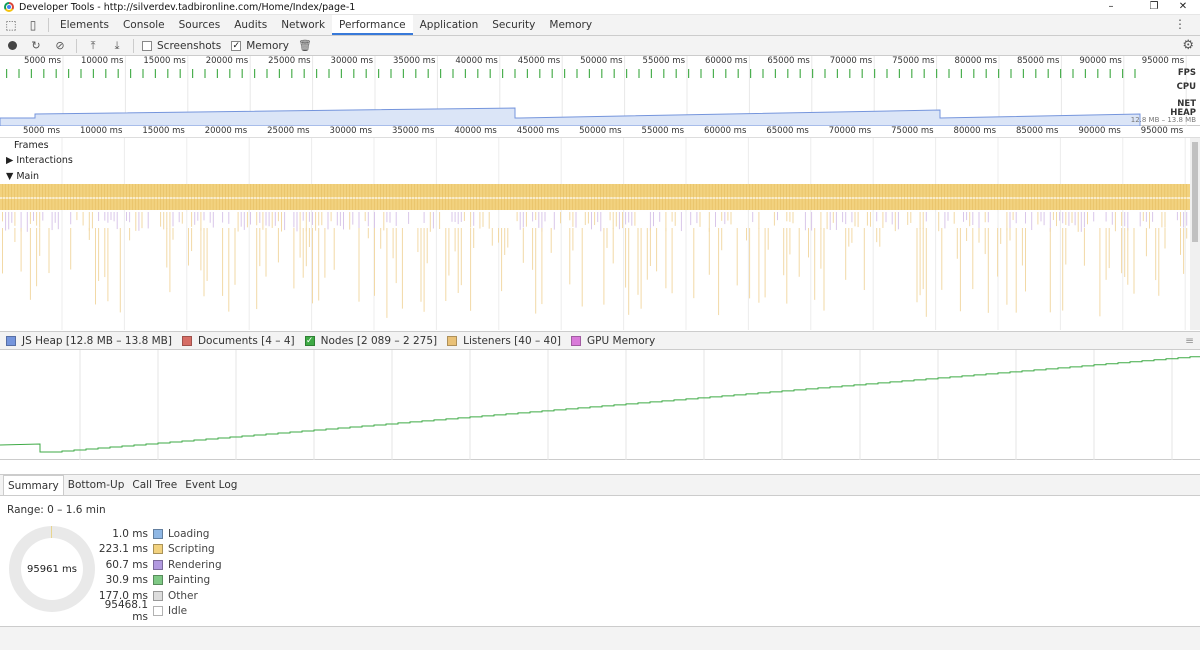 The width and height of the screenshot is (1200, 650). What do you see at coordinates (200, 25) in the screenshot?
I see `tab-sources: Sources` at bounding box center [200, 25].